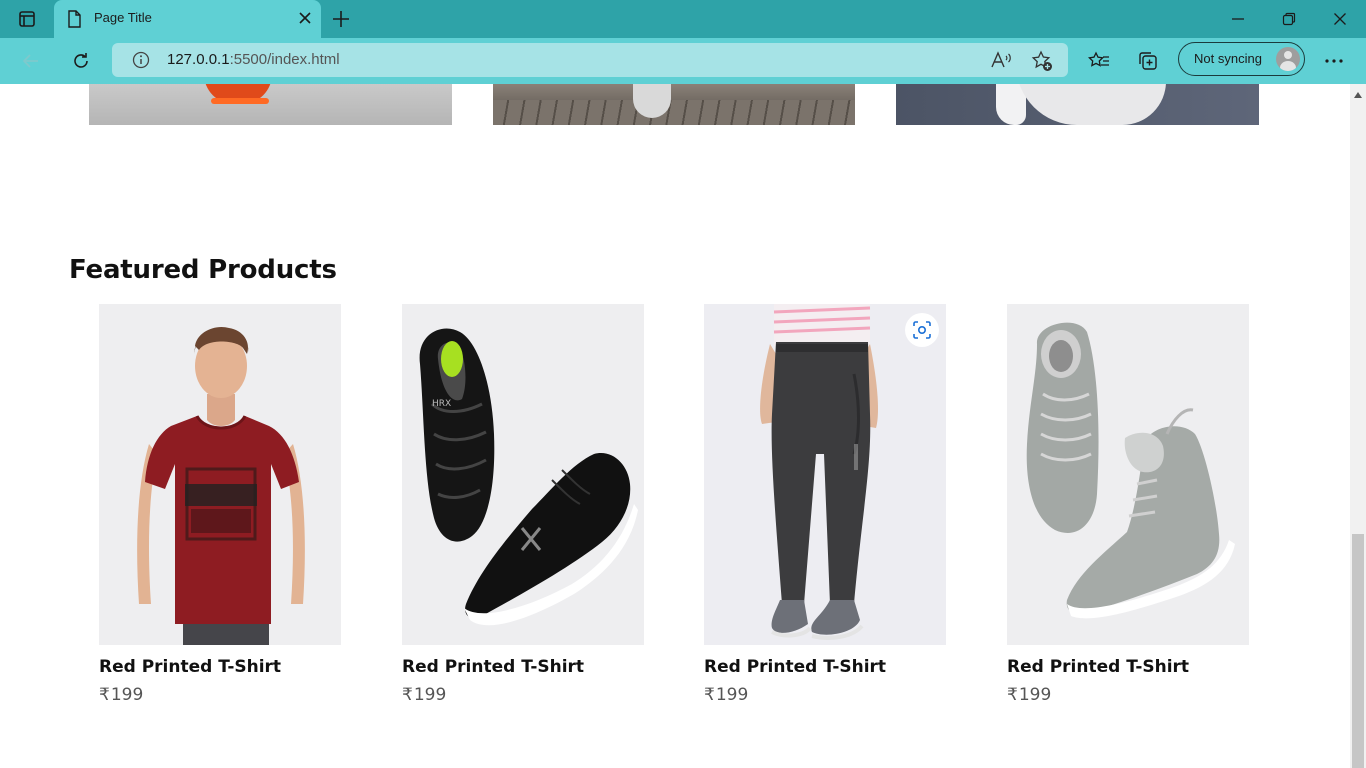 Image resolution: width=1366 pixels, height=768 pixels. I want to click on collections-icon, so click(1148, 61).